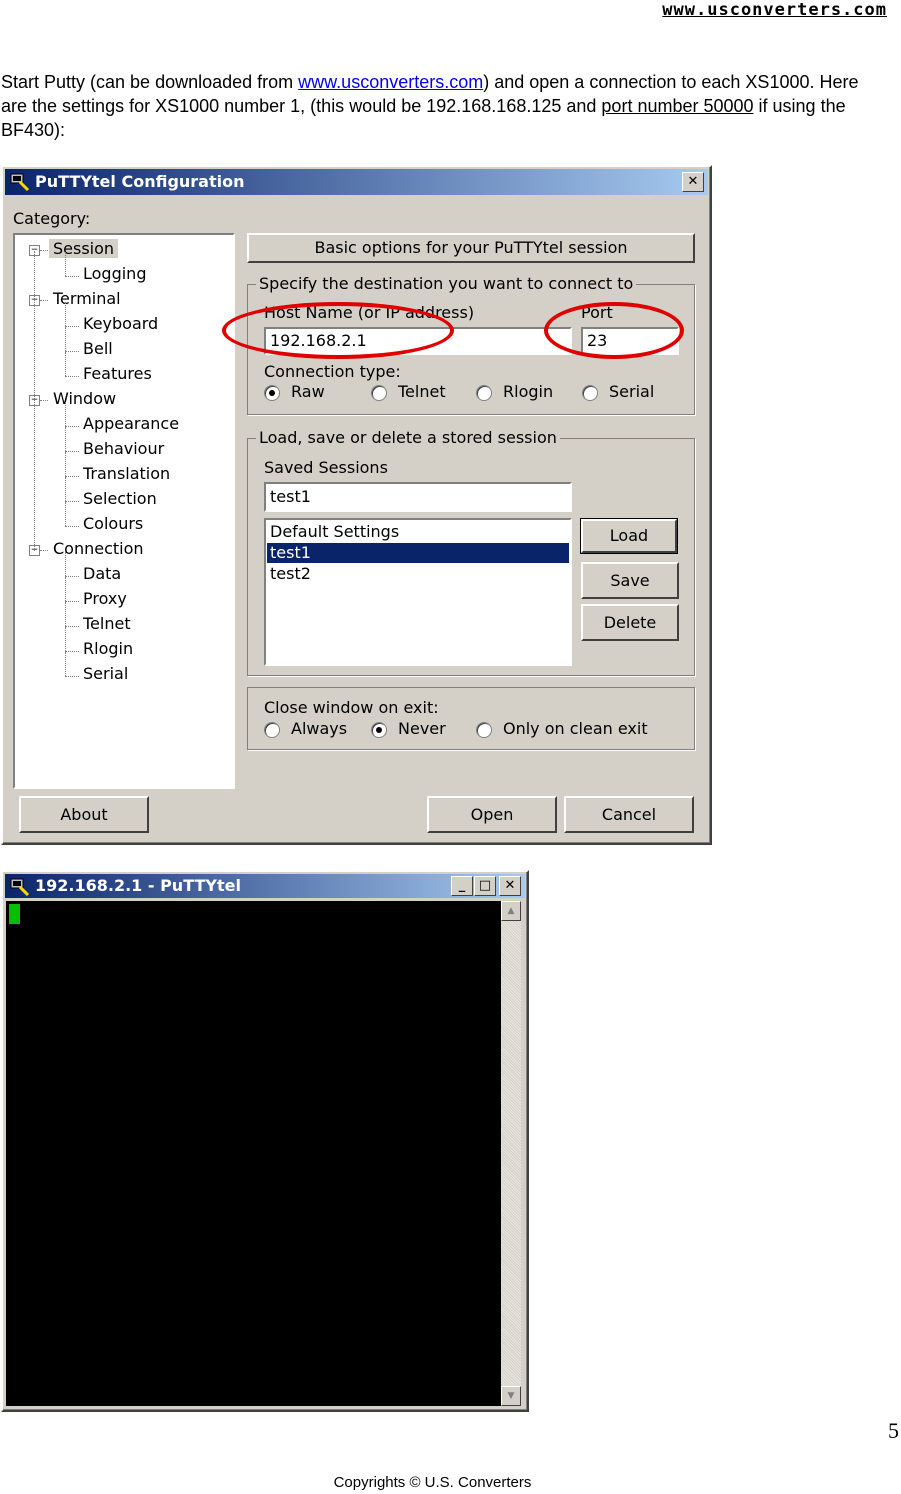 The height and width of the screenshot is (1494, 901). Describe the element at coordinates (418, 574) in the screenshot. I see `session-list-item: test2` at that location.